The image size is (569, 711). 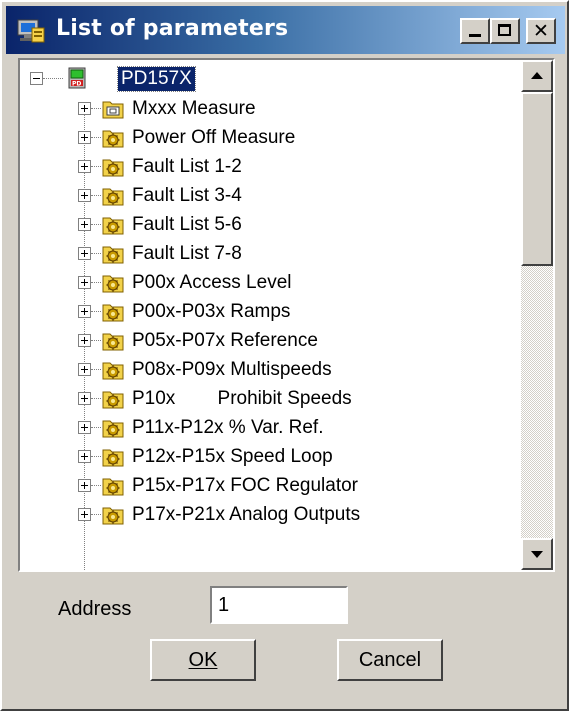 I want to click on tree-item: P12x-P15x Speed Loop, so click(x=270, y=457).